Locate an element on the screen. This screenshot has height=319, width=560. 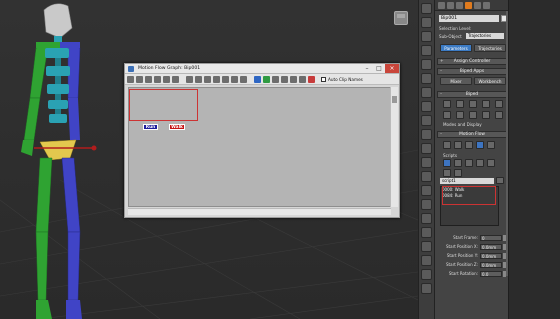
footstep-mode-icon is located at coordinates (460, 104).